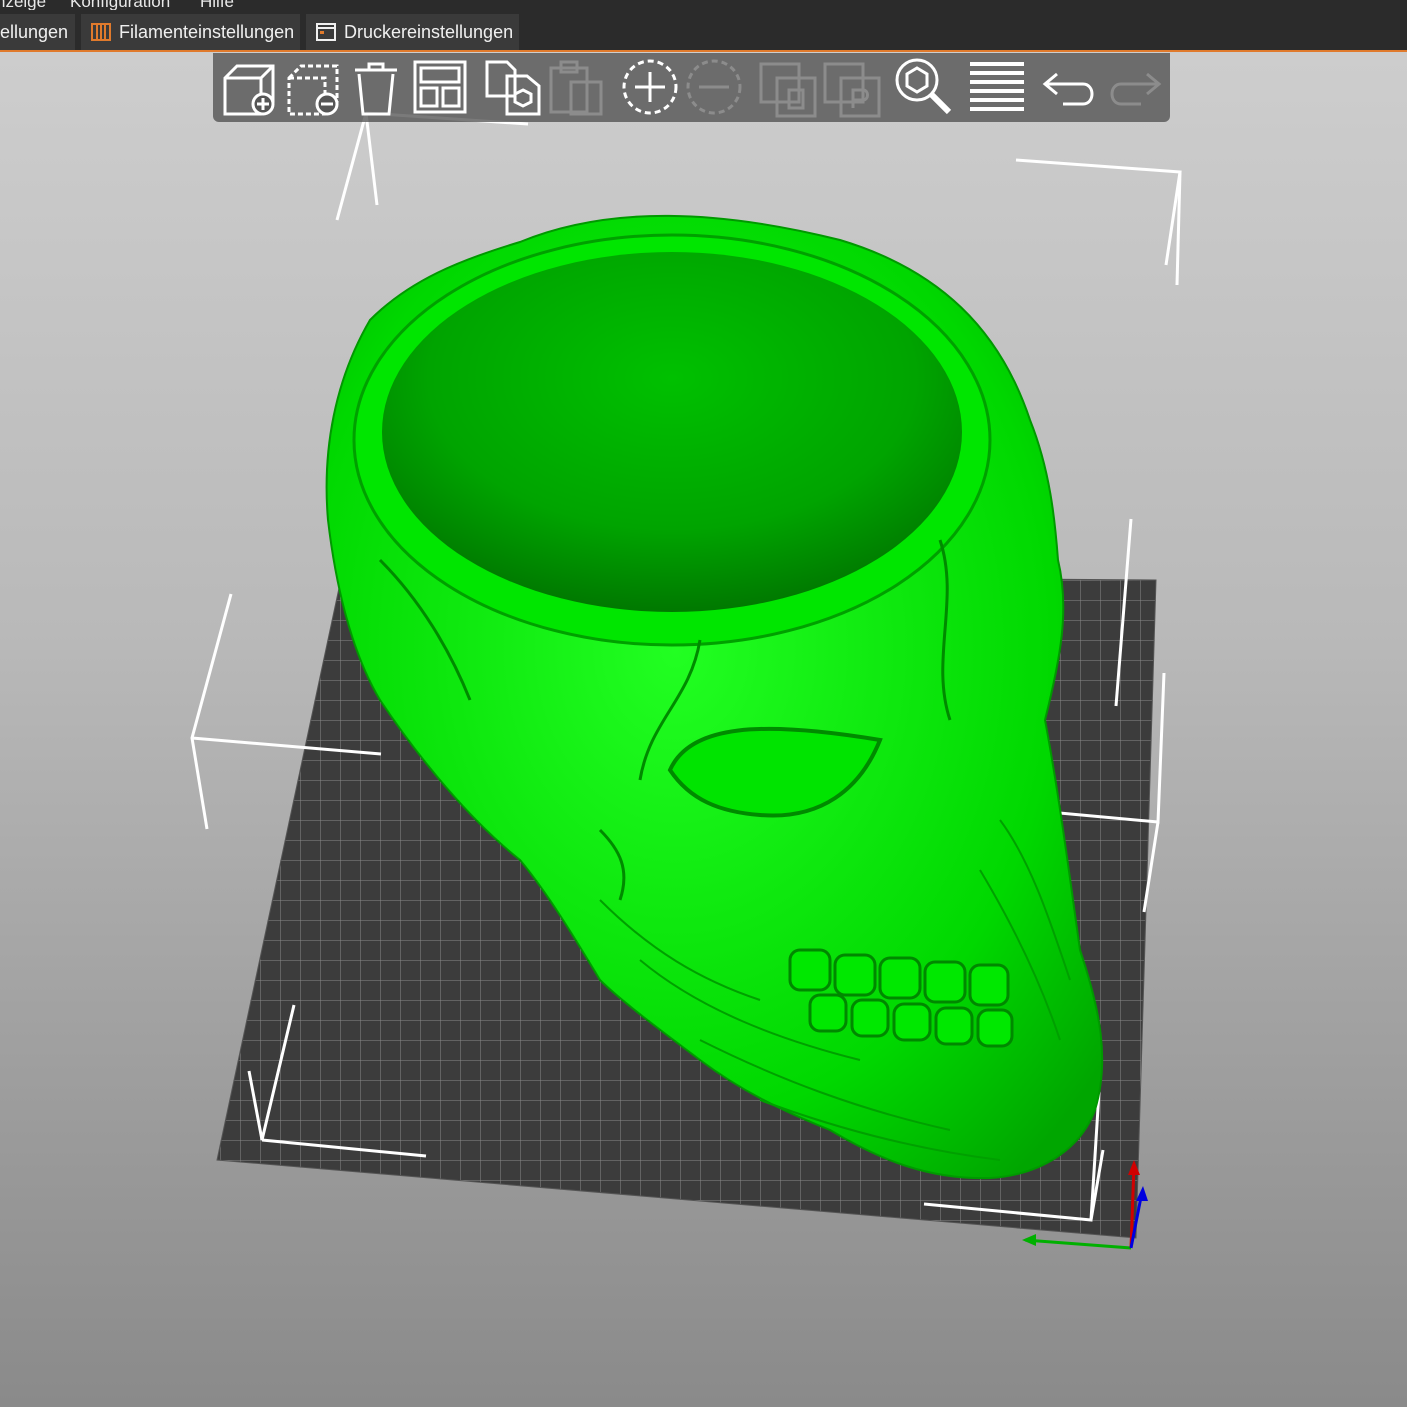  I want to click on search-icon, so click(923, 86).